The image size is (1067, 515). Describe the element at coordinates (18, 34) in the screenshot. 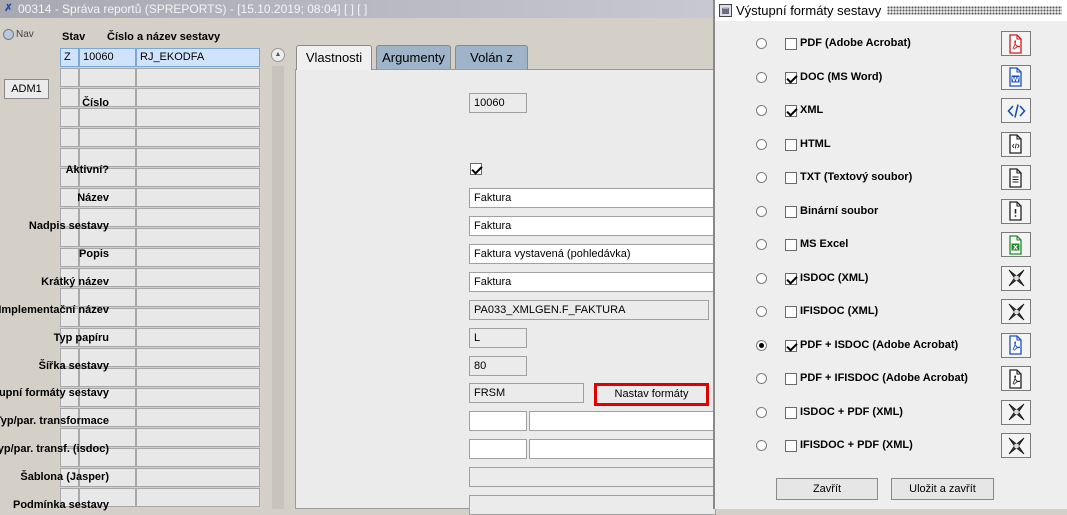

I see `nav-toggle: Nav` at that location.